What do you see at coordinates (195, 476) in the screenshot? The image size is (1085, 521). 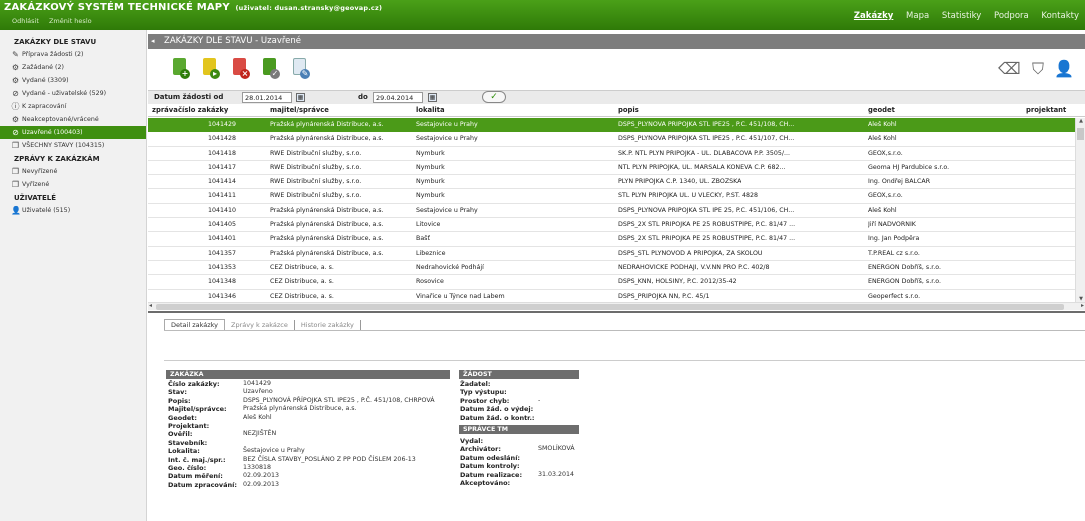 I see `detail-label: Datum měření:` at bounding box center [195, 476].